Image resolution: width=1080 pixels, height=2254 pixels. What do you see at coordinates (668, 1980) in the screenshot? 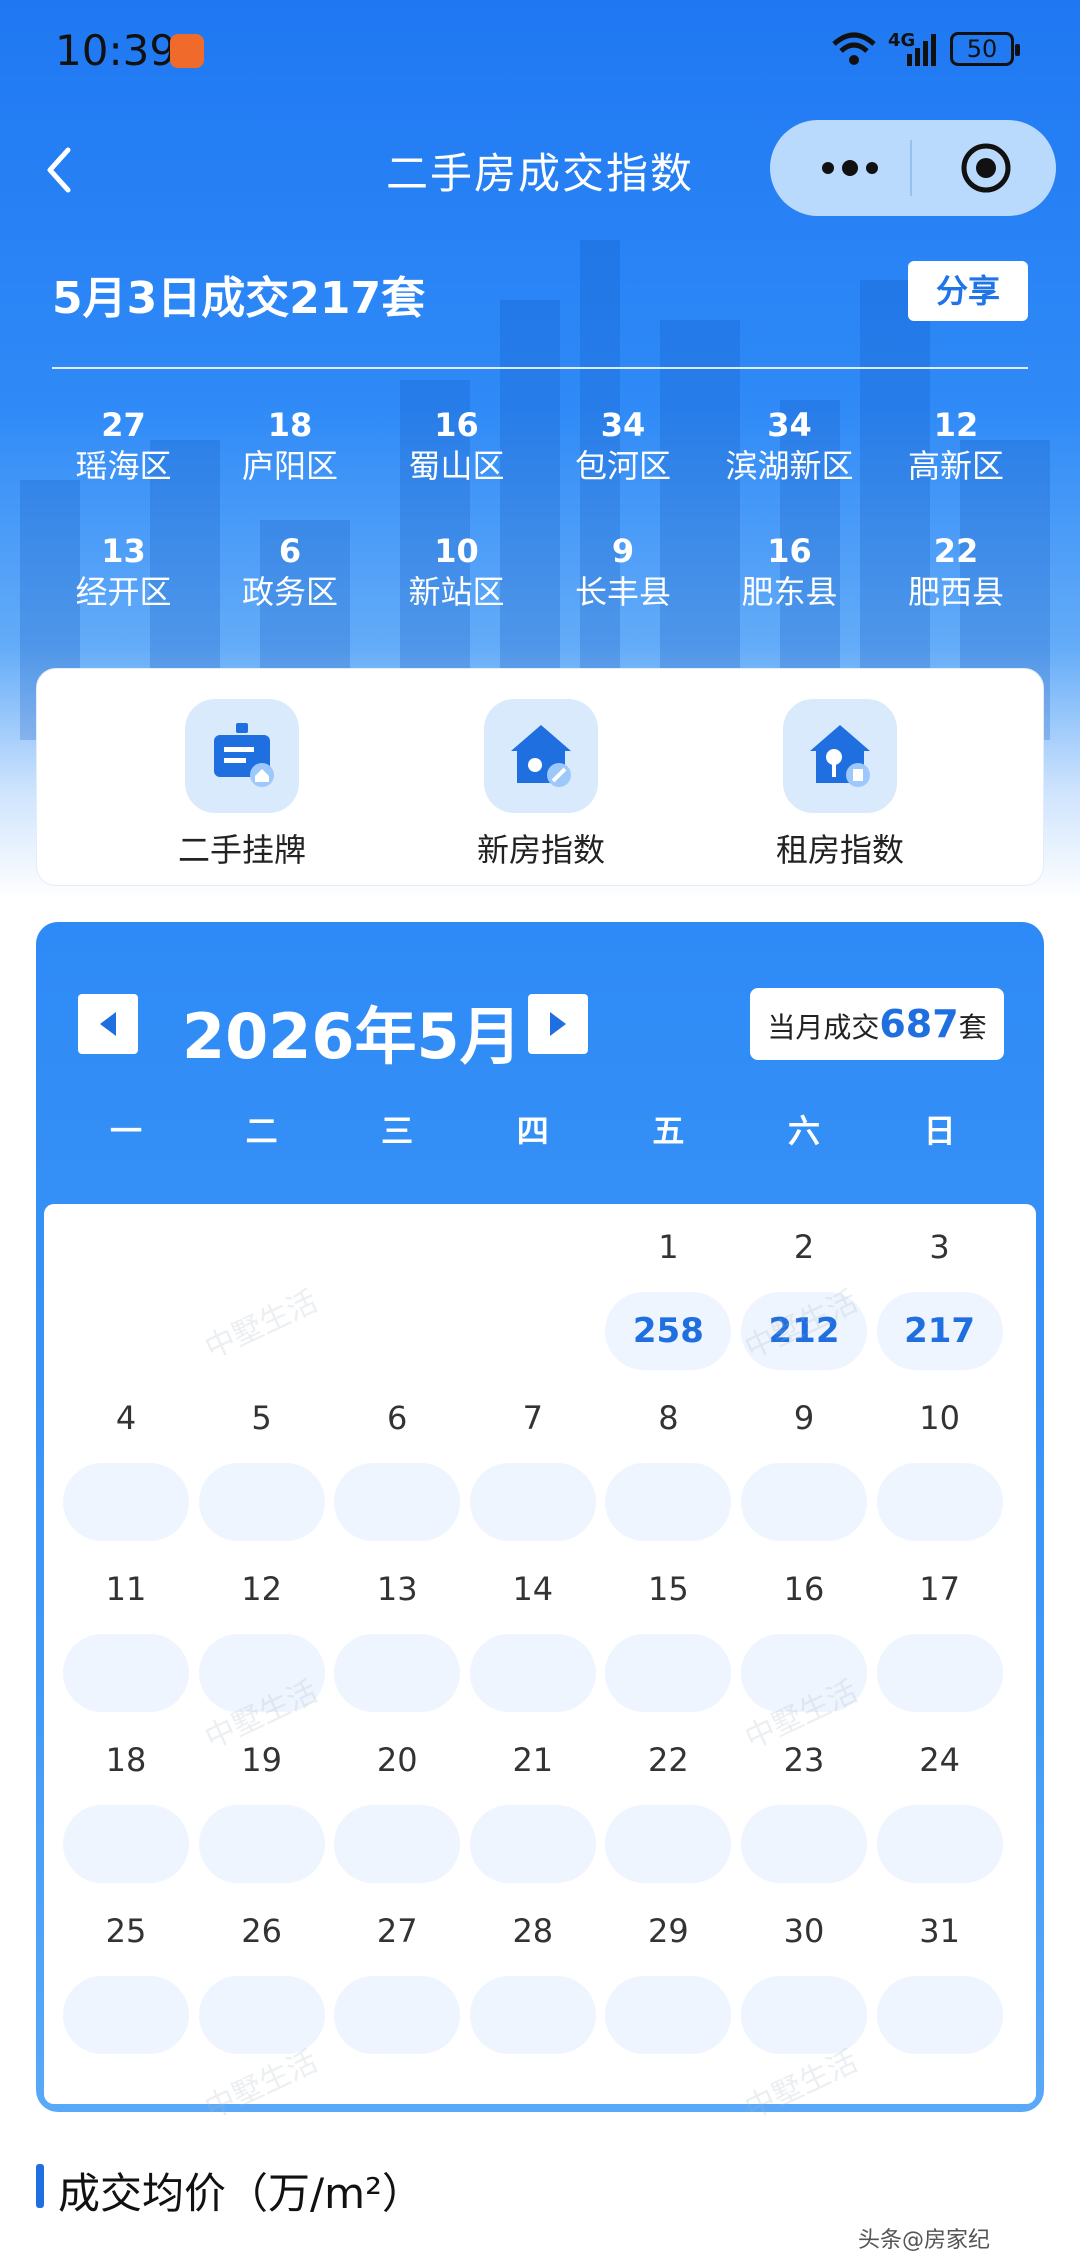
I see `calendar-day: 29` at bounding box center [668, 1980].